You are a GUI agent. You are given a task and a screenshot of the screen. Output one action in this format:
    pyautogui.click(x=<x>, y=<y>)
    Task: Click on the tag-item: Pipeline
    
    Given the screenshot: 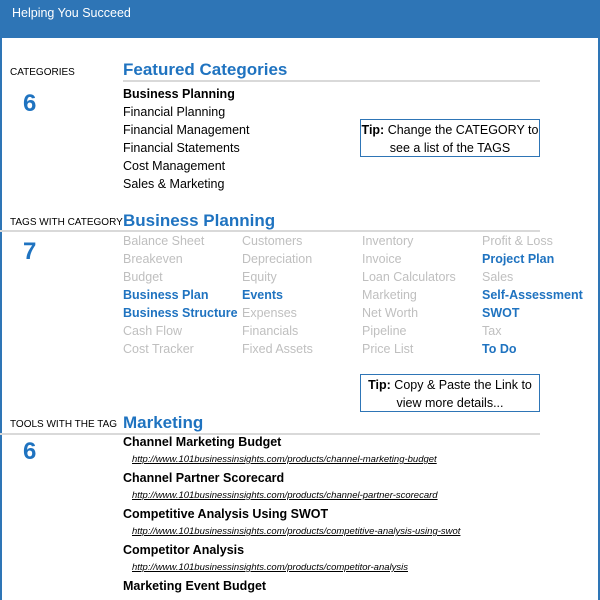 What is the action you would take?
    pyautogui.click(x=409, y=331)
    